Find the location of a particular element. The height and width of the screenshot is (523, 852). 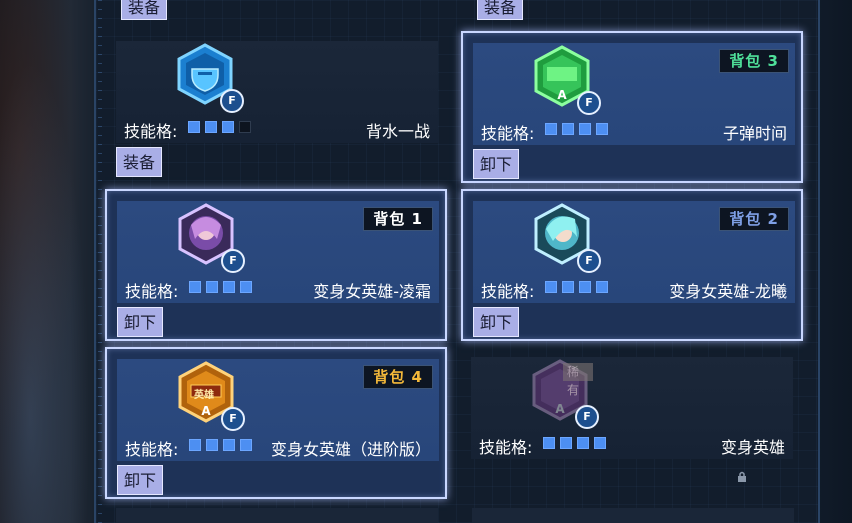

hero-advanced-hex-icon: A 英雄 F is located at coordinates (211, 396).